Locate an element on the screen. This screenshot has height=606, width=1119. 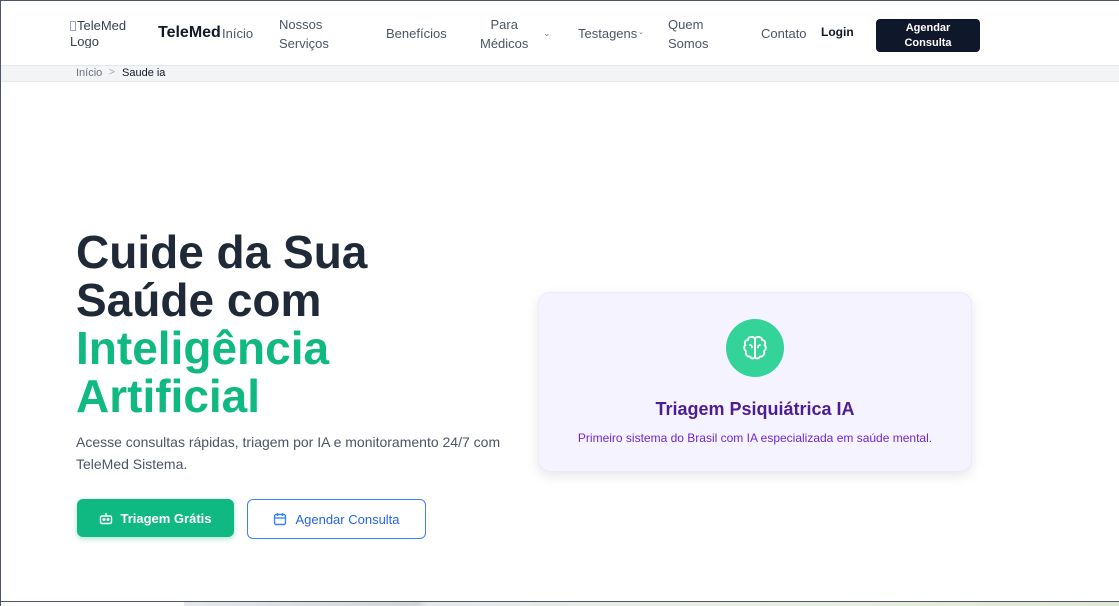
nav-quem-somos: Quem Somos is located at coordinates (688, 34).